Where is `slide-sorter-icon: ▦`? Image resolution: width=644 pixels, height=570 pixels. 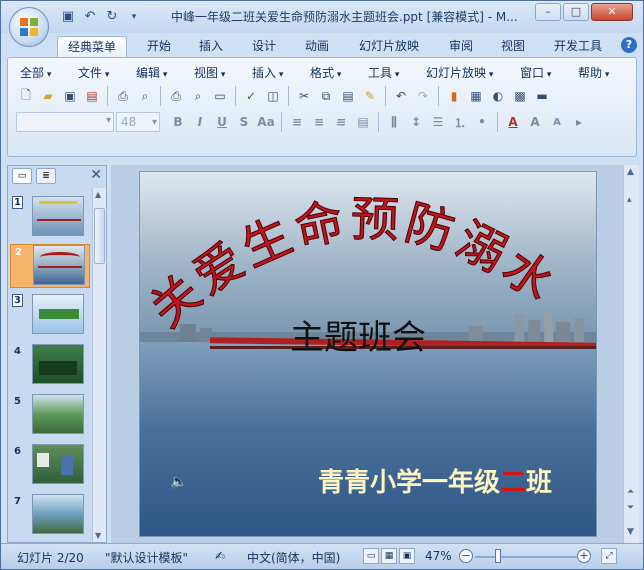
slide-sorter-icon: ▦ is located at coordinates (389, 556).